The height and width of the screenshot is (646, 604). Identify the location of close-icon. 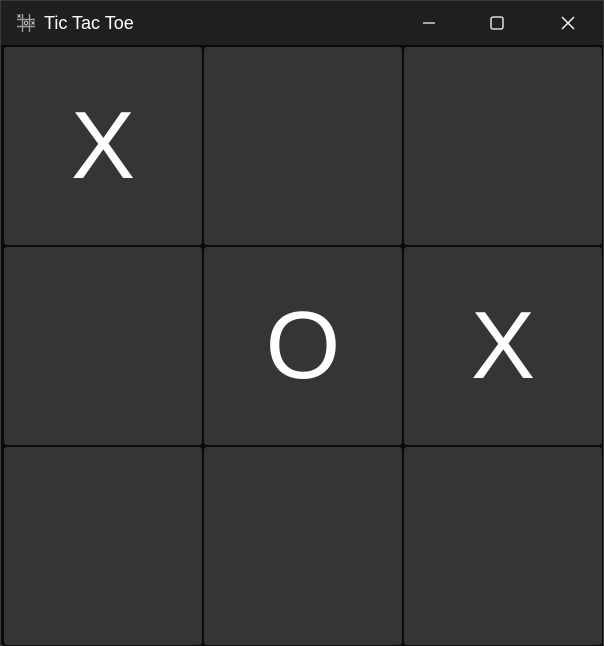
(568, 23).